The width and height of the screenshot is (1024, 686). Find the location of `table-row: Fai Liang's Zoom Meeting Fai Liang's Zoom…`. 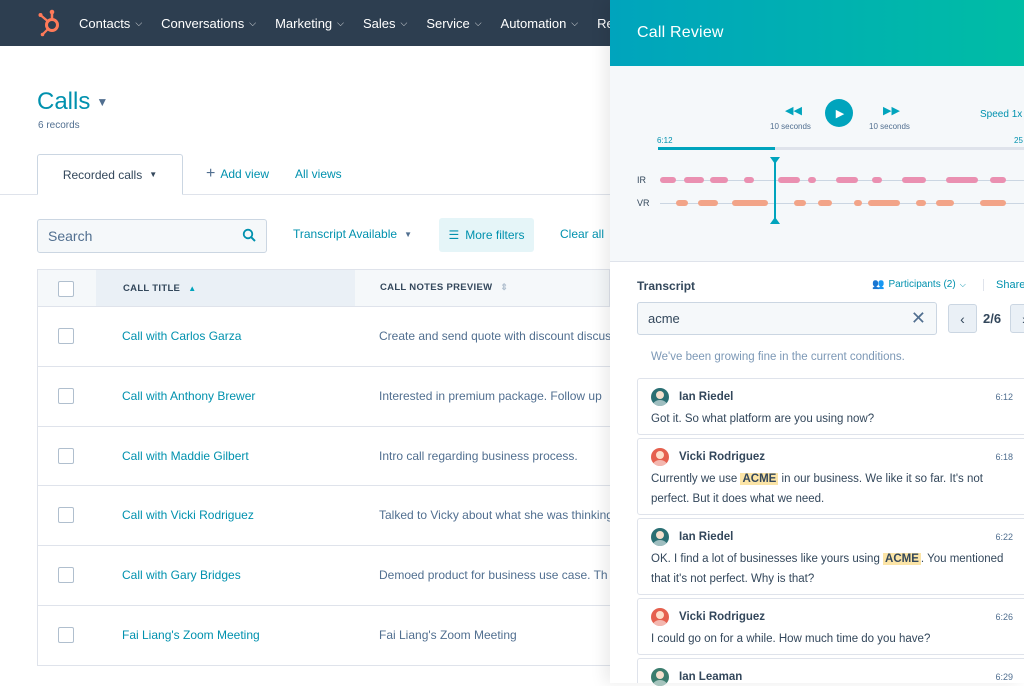

table-row: Fai Liang's Zoom Meeting Fai Liang's Zoom… is located at coordinates (323, 635).